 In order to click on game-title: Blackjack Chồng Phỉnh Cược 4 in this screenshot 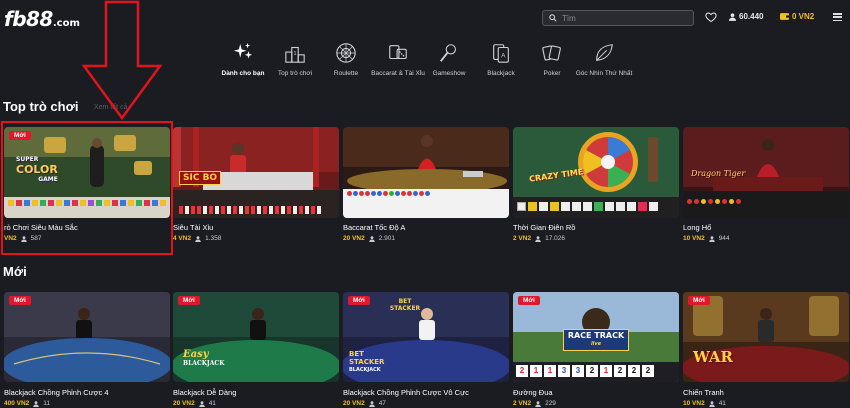, I will do `click(56, 392)`.